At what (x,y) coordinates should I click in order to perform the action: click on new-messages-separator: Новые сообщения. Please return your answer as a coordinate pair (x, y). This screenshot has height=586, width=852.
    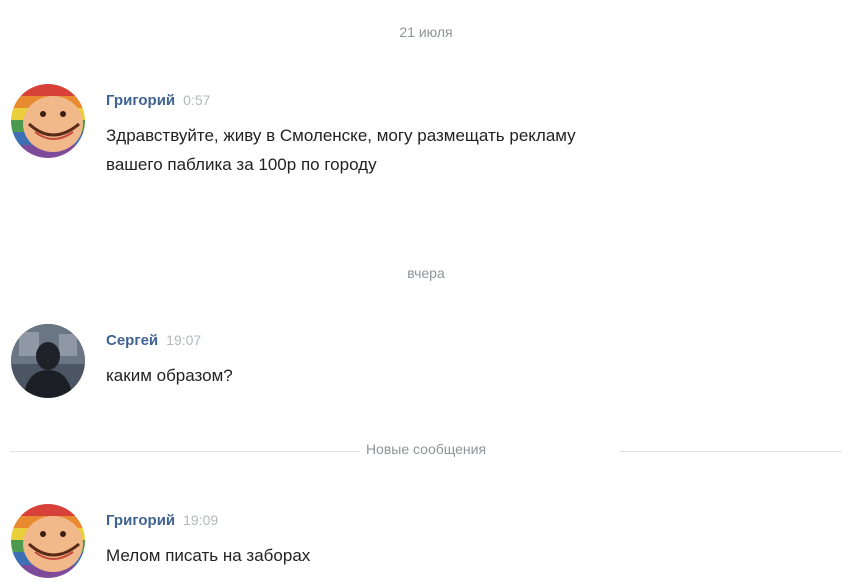
    Looking at the image, I should click on (426, 451).